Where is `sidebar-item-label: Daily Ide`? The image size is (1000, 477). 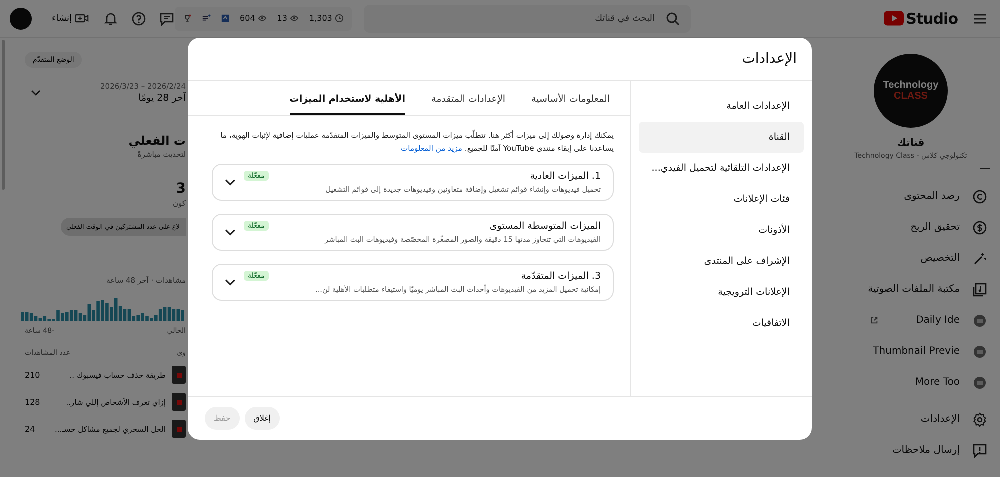
sidebar-item-label: Daily Ide is located at coordinates (938, 320).